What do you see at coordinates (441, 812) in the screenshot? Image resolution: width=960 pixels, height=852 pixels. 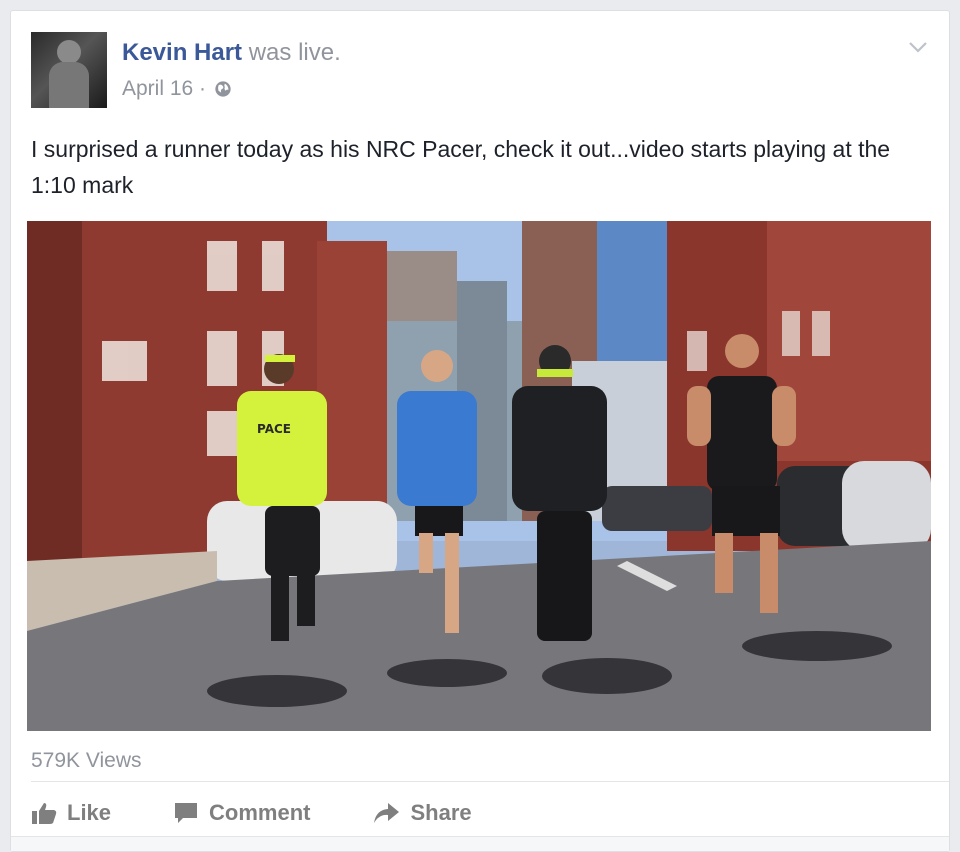 I see `share-label: Share` at bounding box center [441, 812].